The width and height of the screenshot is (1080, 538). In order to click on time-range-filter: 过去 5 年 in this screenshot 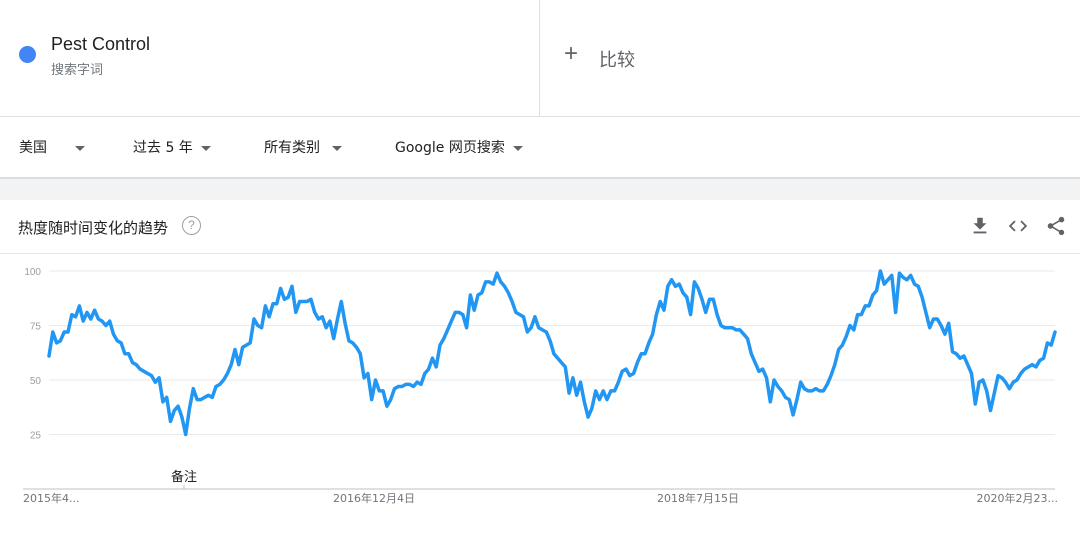, I will do `click(172, 147)`.